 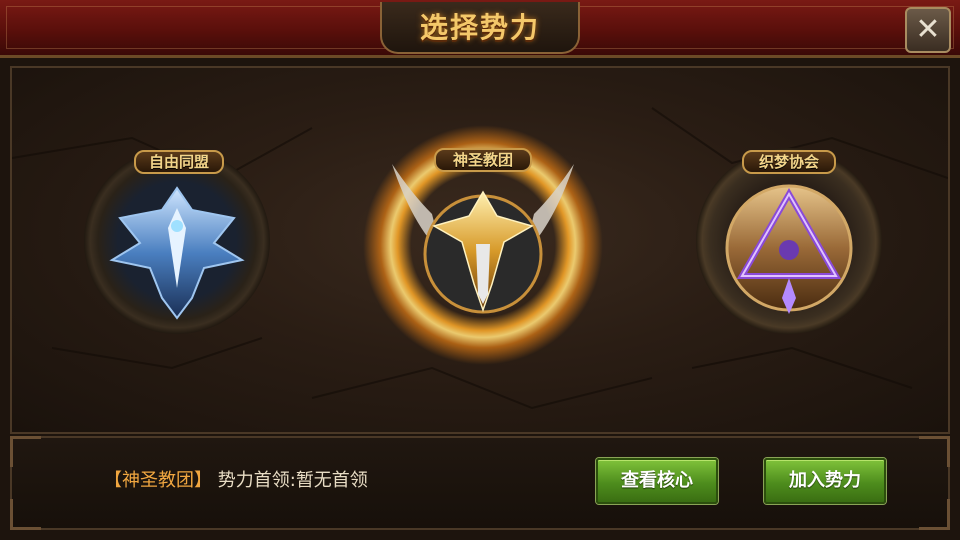 I want to click on join-faction-button: 加入势力, so click(x=825, y=481).